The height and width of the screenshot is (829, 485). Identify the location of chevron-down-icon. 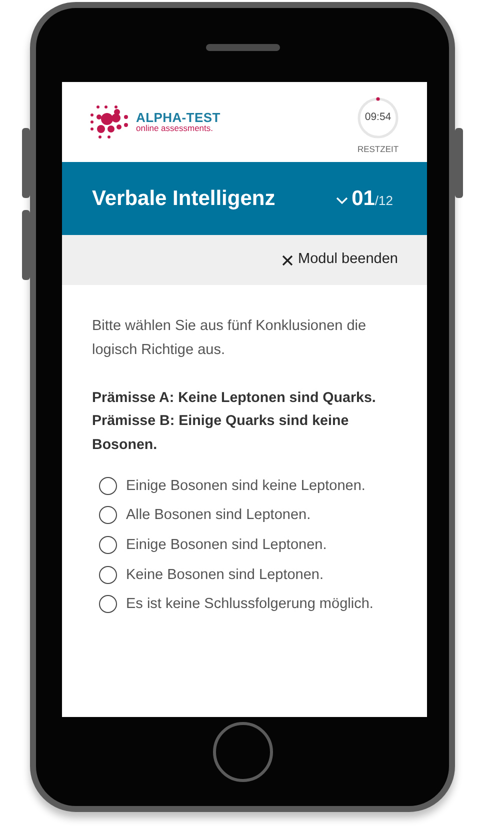
(342, 200).